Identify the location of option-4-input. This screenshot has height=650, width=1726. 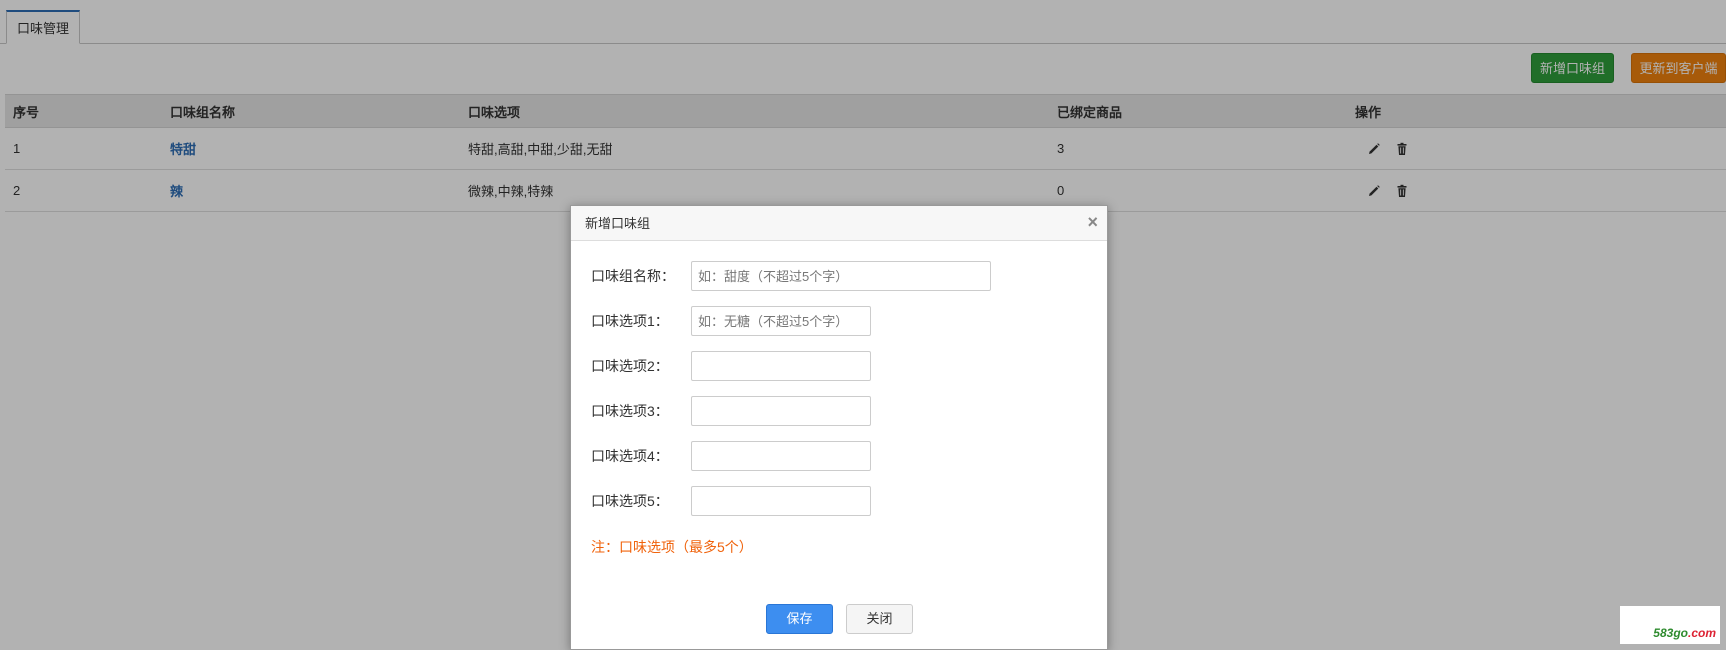
(781, 456).